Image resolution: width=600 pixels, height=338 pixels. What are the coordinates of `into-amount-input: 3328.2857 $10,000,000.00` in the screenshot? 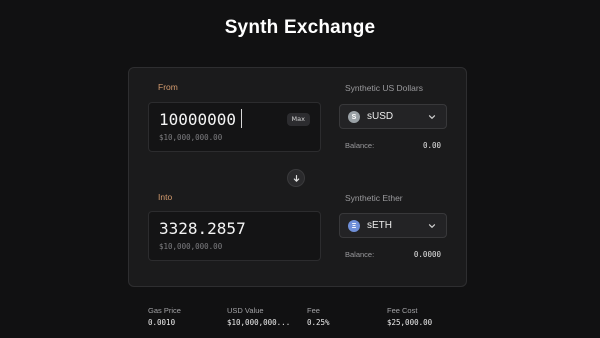 It's located at (234, 236).